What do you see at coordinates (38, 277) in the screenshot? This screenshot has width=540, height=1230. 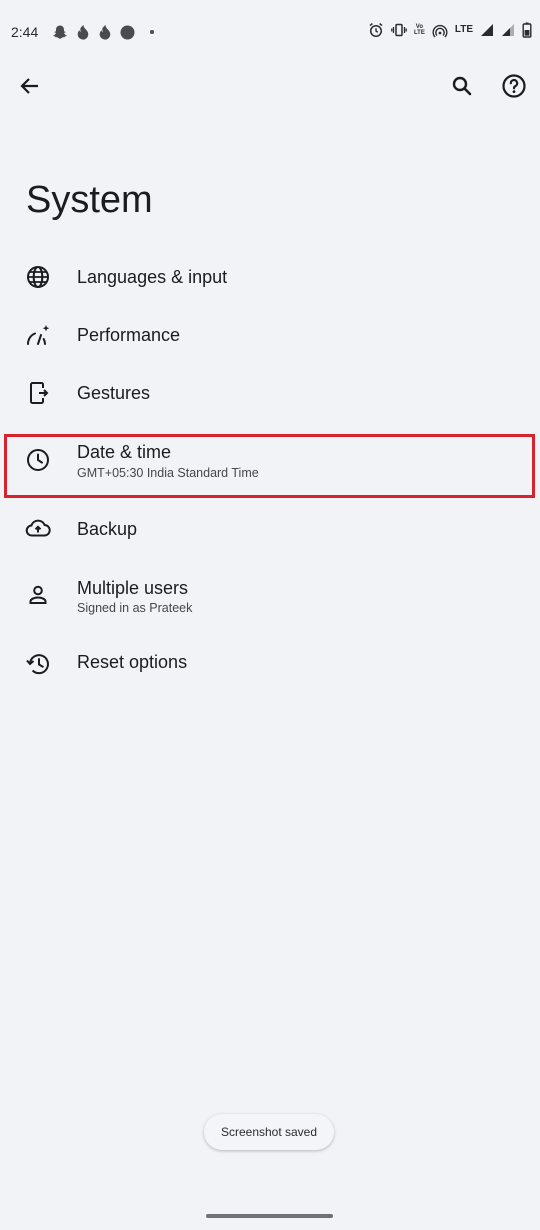 I see `globe-icon` at bounding box center [38, 277].